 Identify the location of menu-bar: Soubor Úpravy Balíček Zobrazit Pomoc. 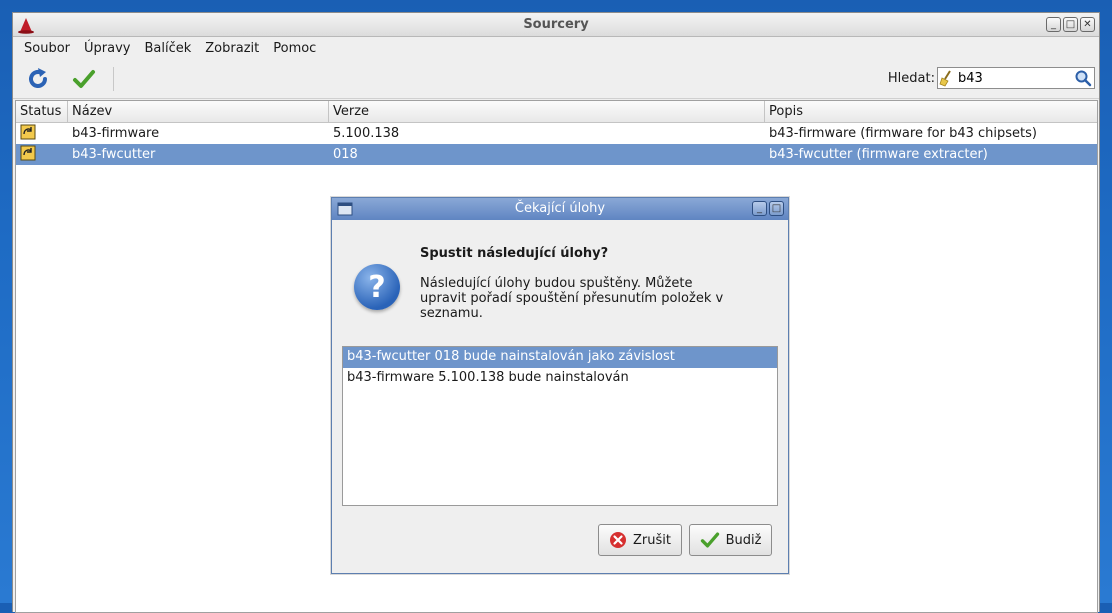
(556, 48).